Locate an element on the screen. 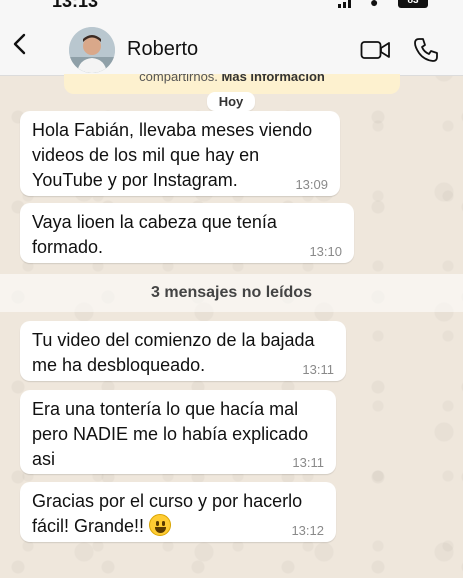  back-chevron-icon is located at coordinates (20, 44).